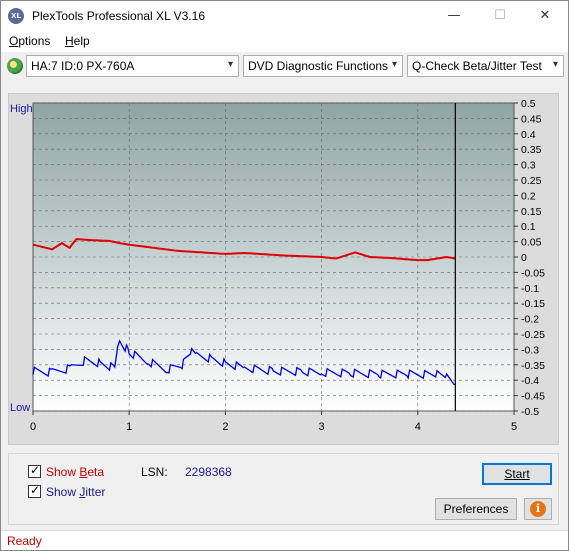 This screenshot has width=569, height=551. I want to click on y-tick-label: 0.45, so click(531, 119).